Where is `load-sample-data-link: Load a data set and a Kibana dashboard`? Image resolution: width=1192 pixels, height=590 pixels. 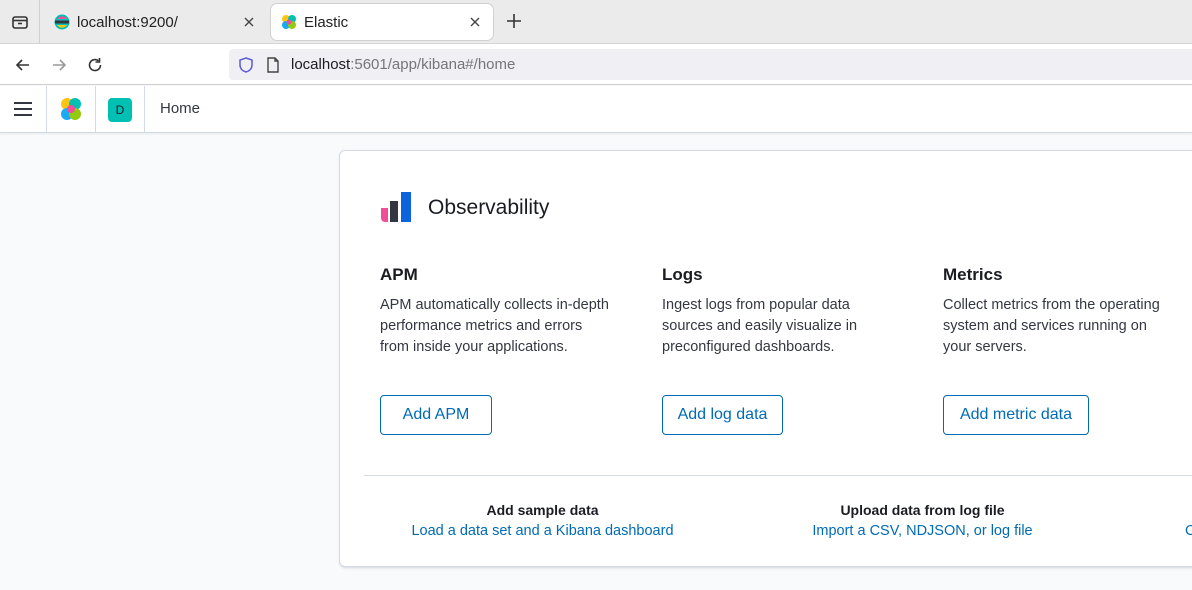
load-sample-data-link: Load a data set and a Kibana dashboard is located at coordinates (542, 531).